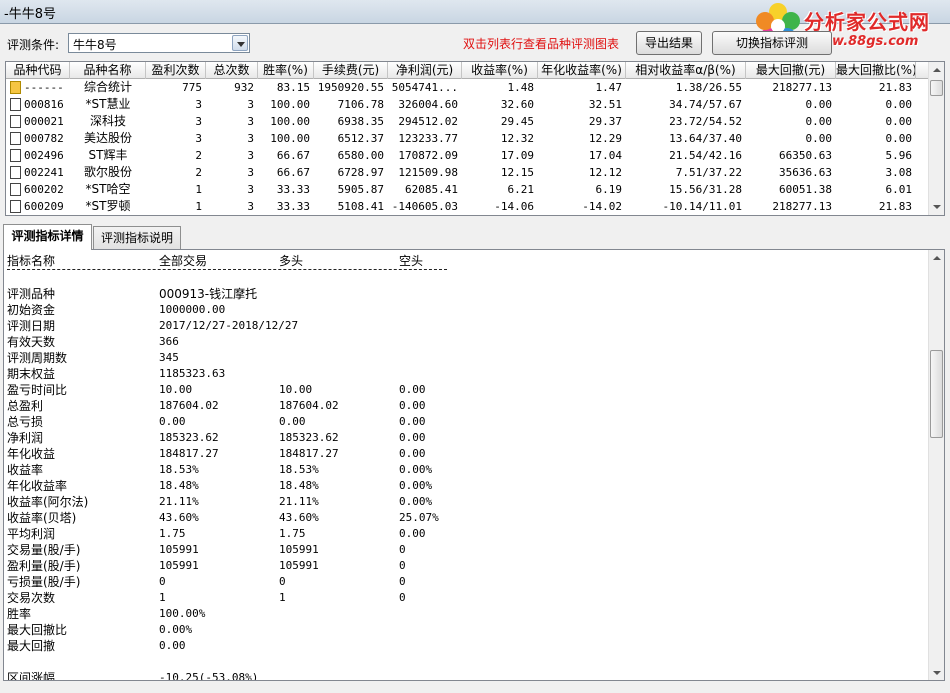 The image size is (950, 693). I want to click on cell-relative: 21.54/42.16, so click(705, 155).